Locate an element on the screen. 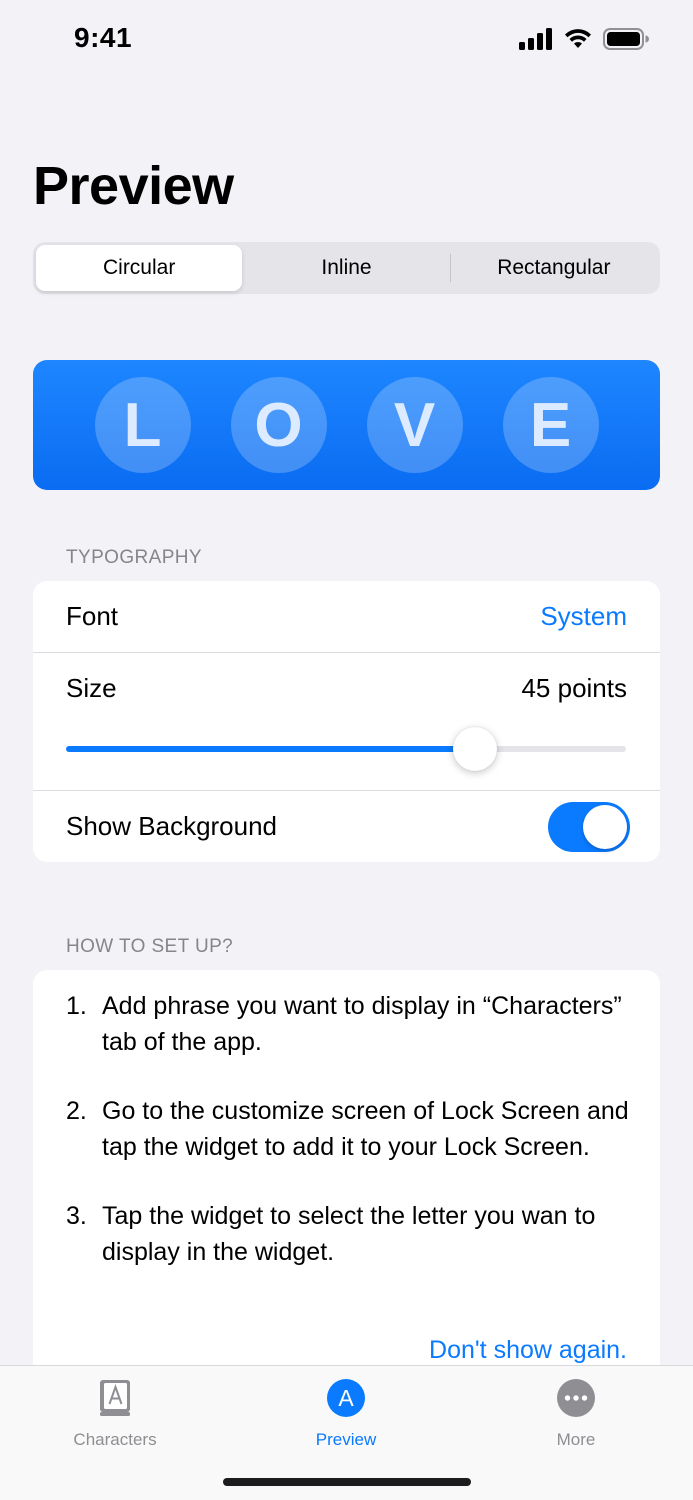 Image resolution: width=693 pixels, height=1500 pixels. cellular-signal-icon is located at coordinates (535, 39).